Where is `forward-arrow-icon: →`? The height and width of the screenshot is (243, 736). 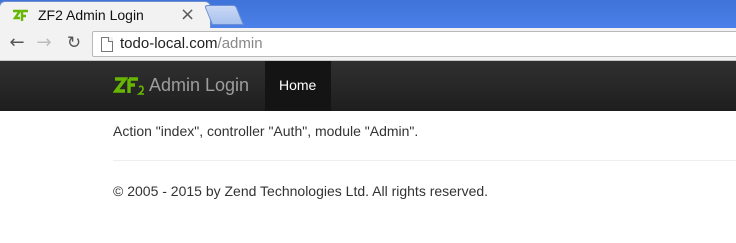 forward-arrow-icon: → is located at coordinates (44, 43).